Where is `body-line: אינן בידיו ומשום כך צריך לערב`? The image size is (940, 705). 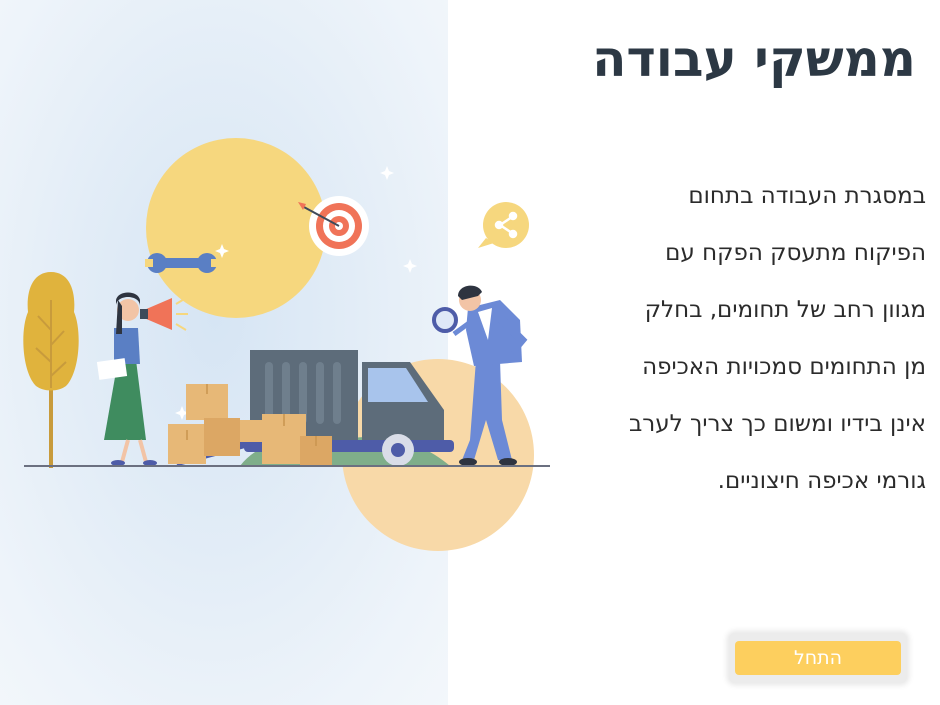
body-line: אינן בידיו ומשום כך צריך לערב is located at coordinates (777, 424).